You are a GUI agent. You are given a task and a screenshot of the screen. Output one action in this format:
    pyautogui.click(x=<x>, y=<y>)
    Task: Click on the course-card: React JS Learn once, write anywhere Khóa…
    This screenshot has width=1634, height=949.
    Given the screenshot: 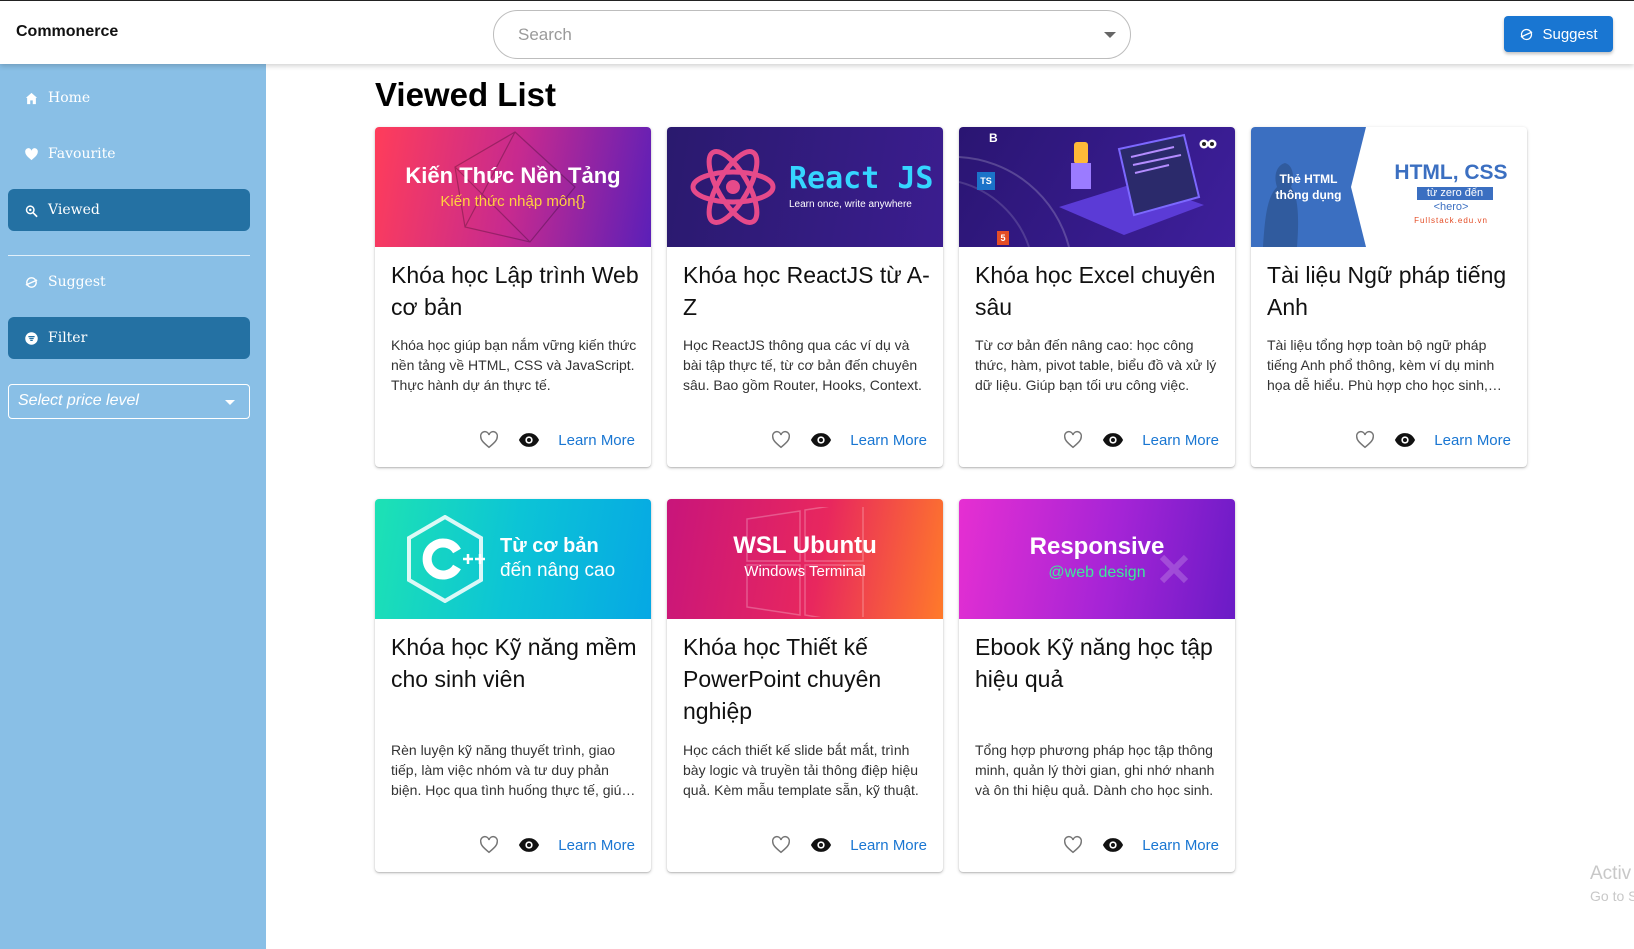 What is the action you would take?
    pyautogui.click(x=805, y=297)
    